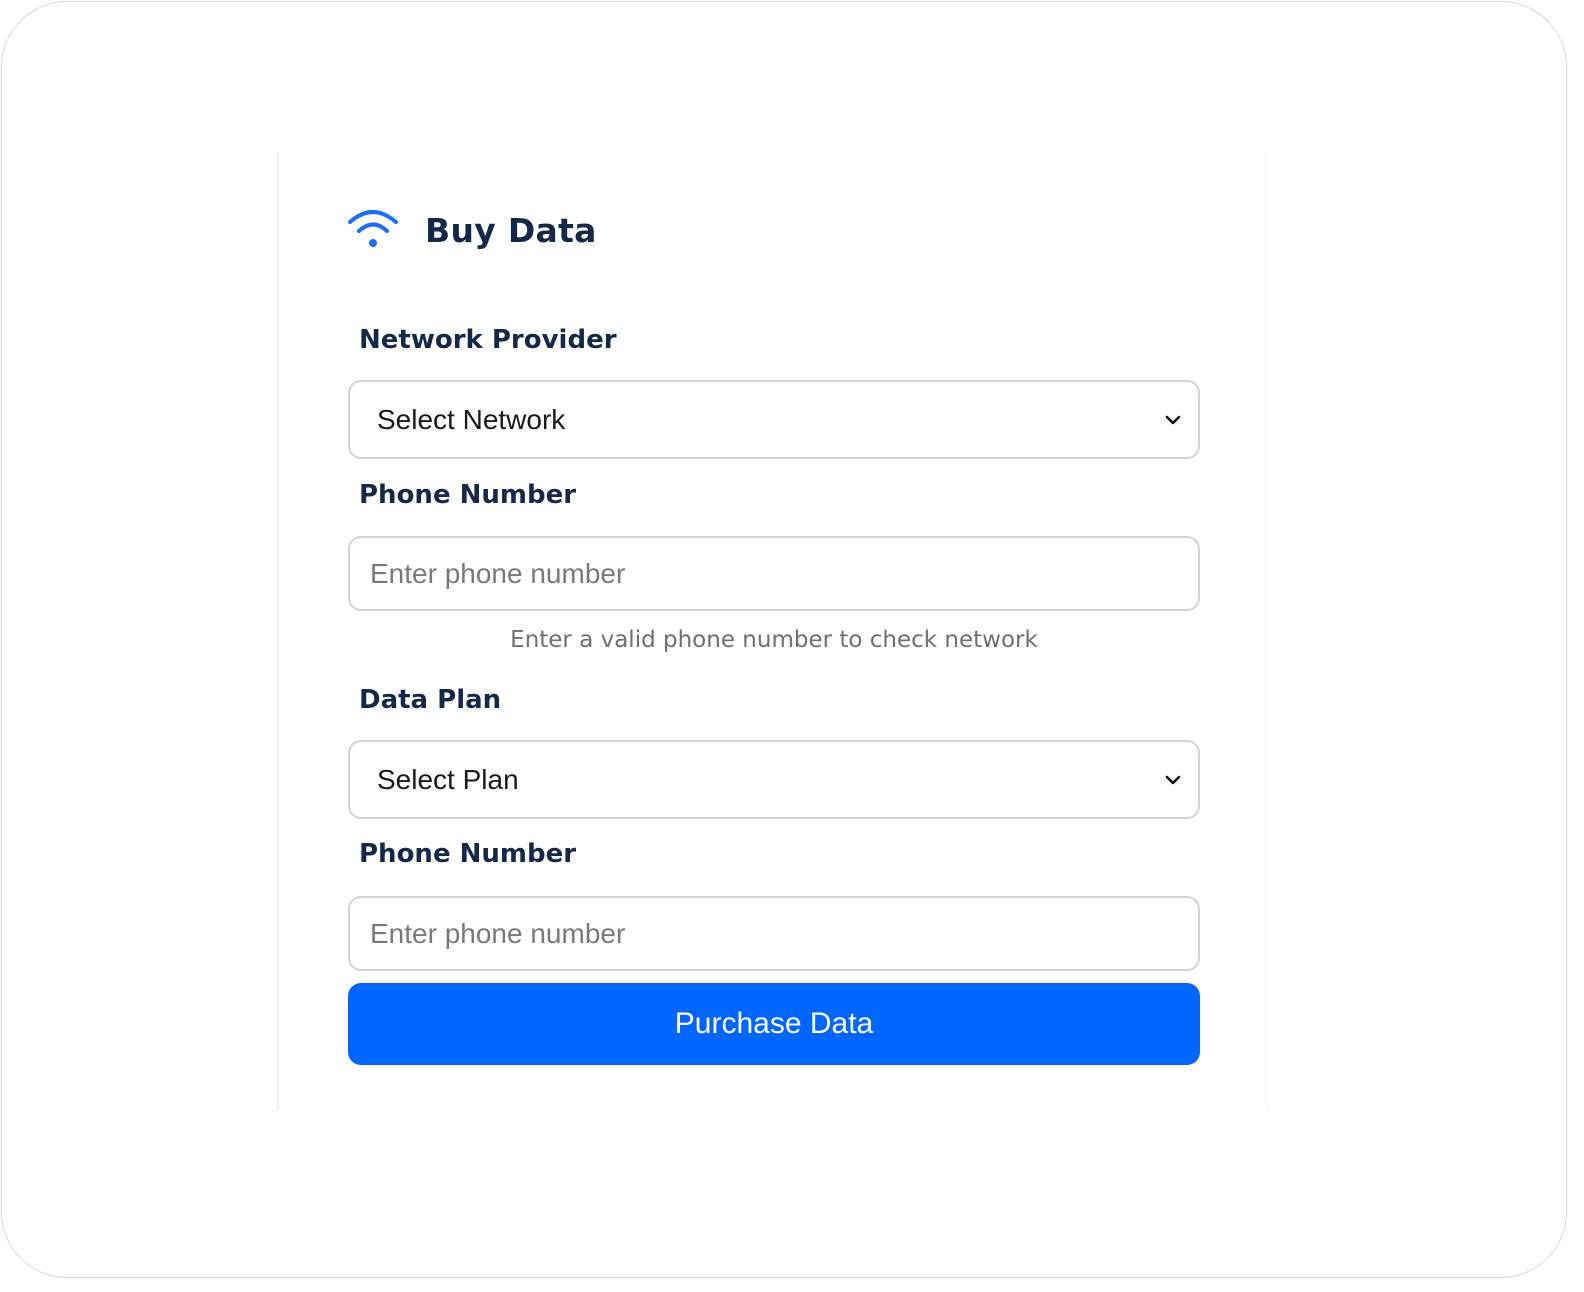 This screenshot has width=1584, height=1292. Describe the element at coordinates (471, 419) in the screenshot. I see `network-select-value: Select Network` at that location.